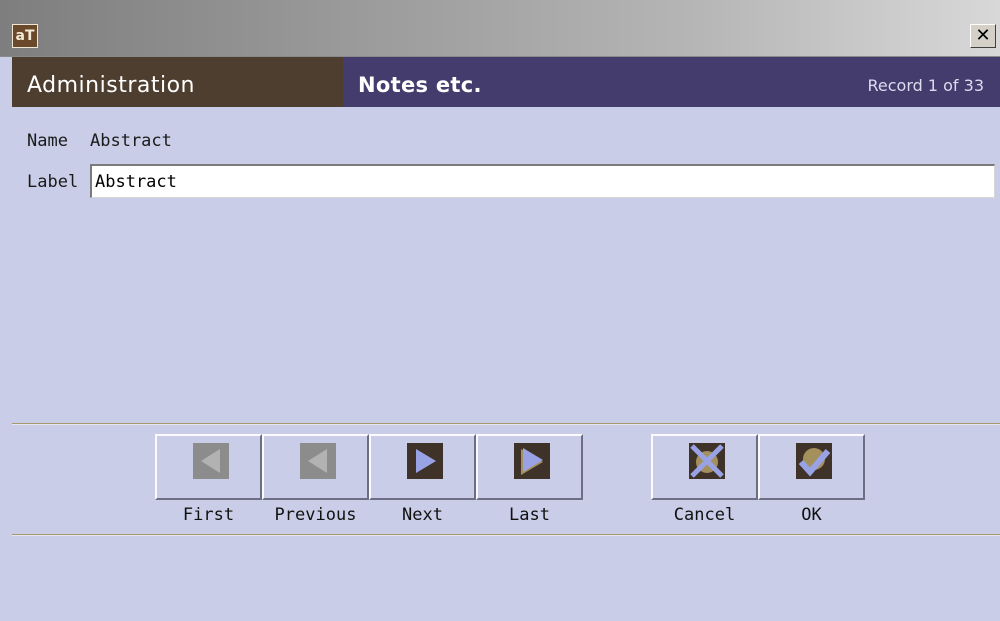 This screenshot has height=621, width=1000. Describe the element at coordinates (506, 82) in the screenshot. I see `header-bar: Administration Notes etc. Record 1 of 33` at that location.